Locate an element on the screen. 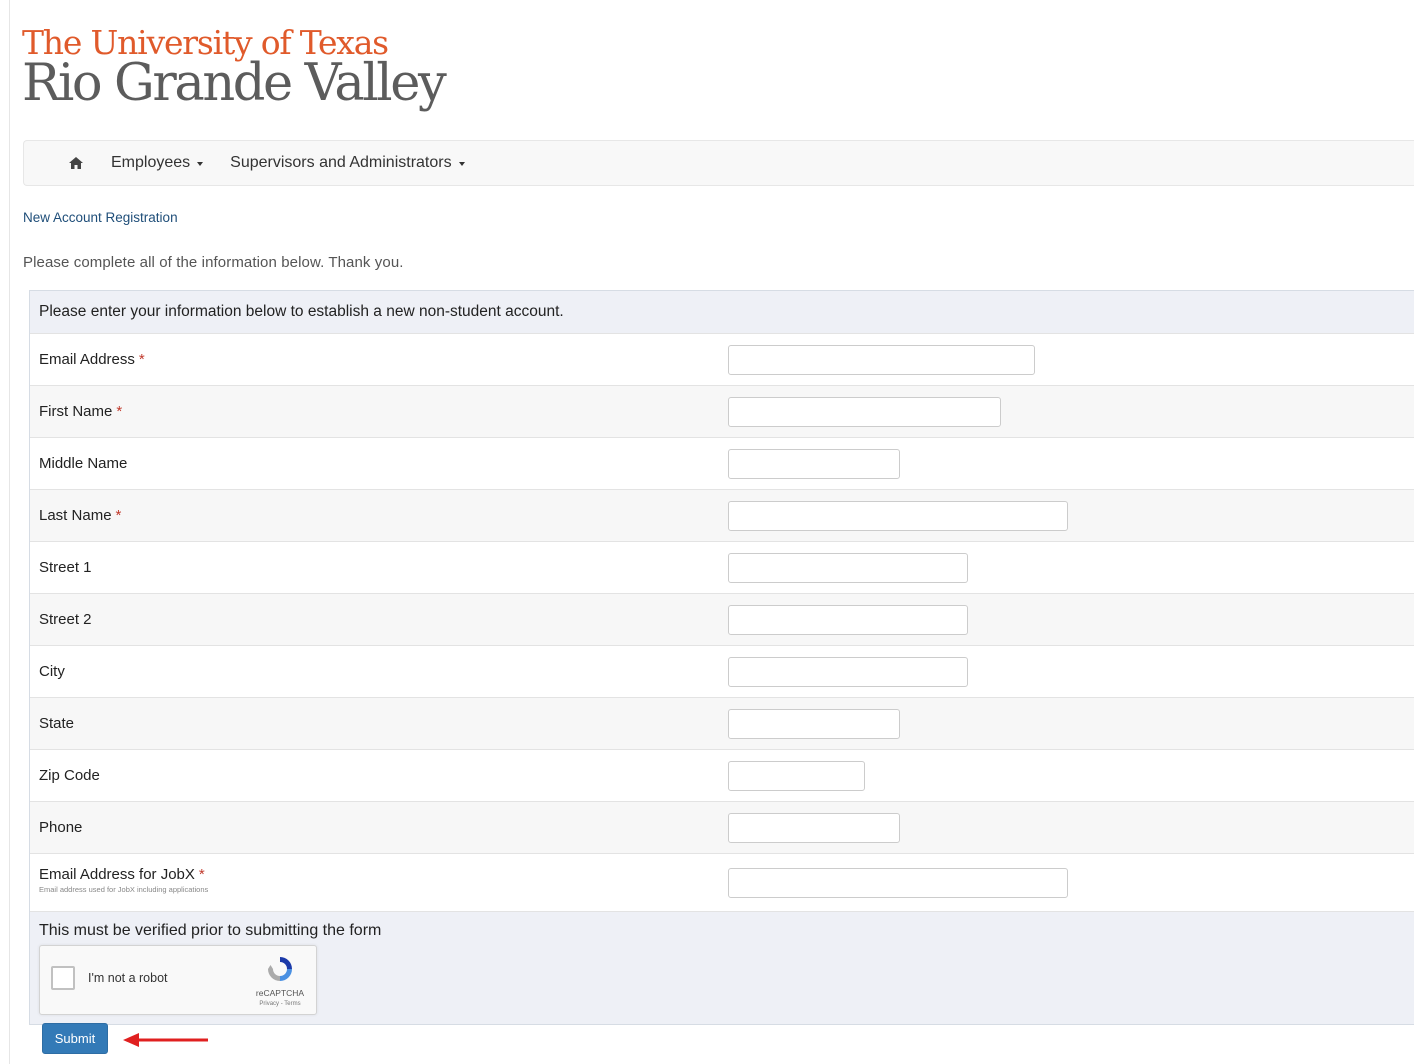 This screenshot has width=1414, height=1064. first-name-label: First Name * is located at coordinates (81, 411).